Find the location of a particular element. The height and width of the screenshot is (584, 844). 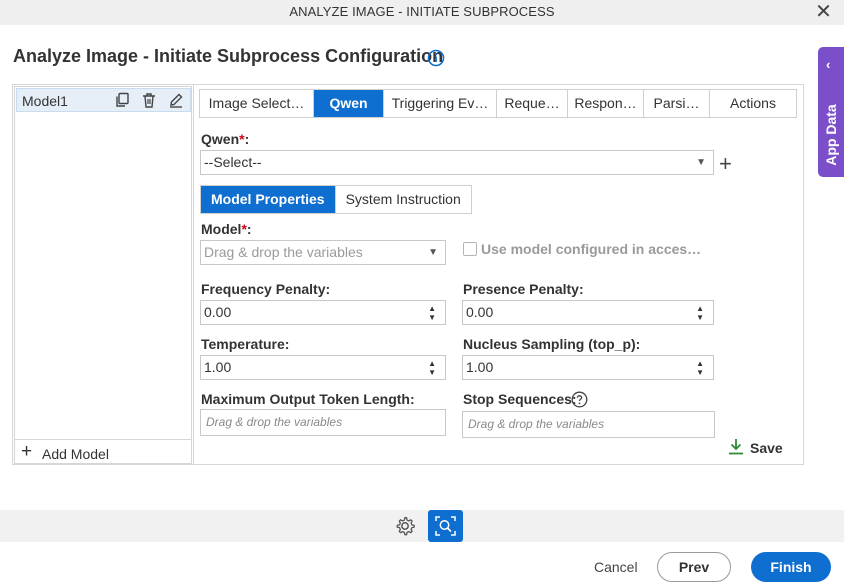

model-name: Model1 is located at coordinates (45, 101).